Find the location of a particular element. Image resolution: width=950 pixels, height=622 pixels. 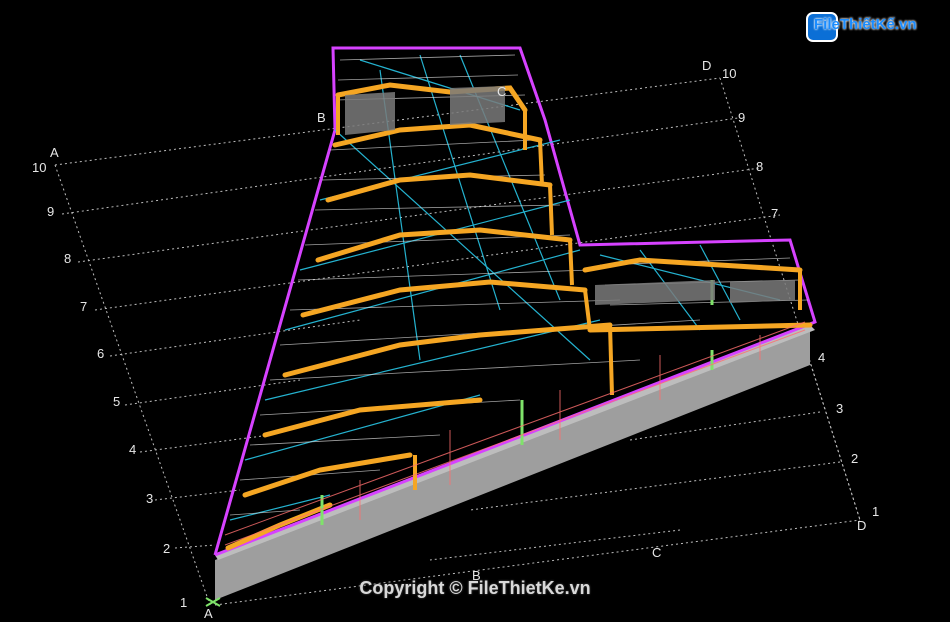

right-number: 4 is located at coordinates (821, 357).